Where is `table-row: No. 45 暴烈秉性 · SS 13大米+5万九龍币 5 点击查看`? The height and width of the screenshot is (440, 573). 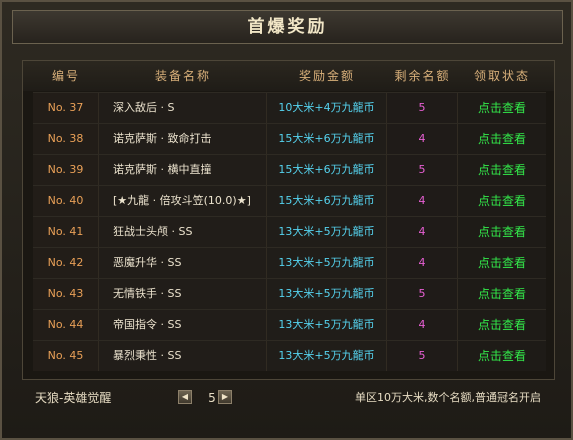
table-row: No. 45 暴烈秉性 · SS 13大米+5万九龍币 5 点击查看 is located at coordinates (289, 355).